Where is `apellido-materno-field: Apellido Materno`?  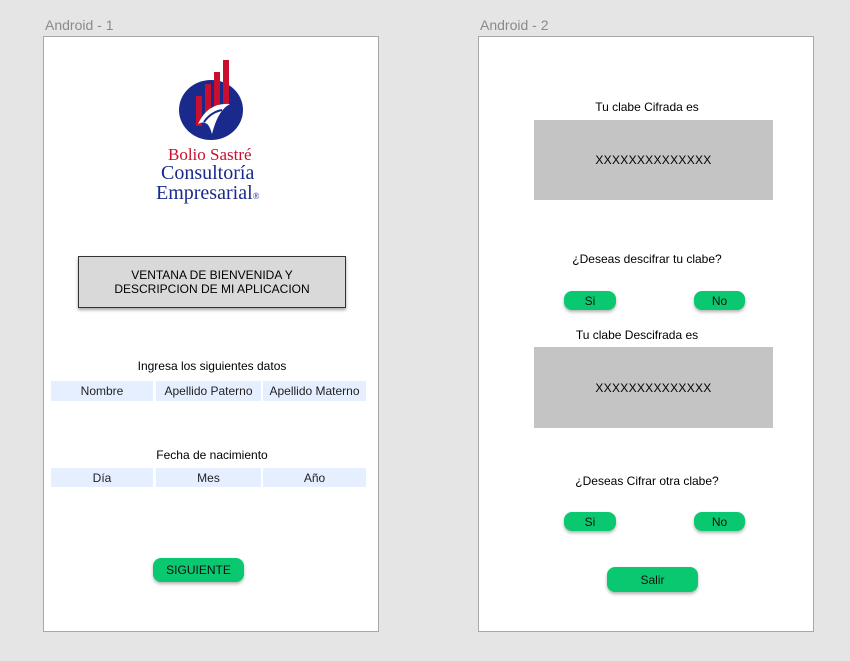 apellido-materno-field: Apellido Materno is located at coordinates (314, 391).